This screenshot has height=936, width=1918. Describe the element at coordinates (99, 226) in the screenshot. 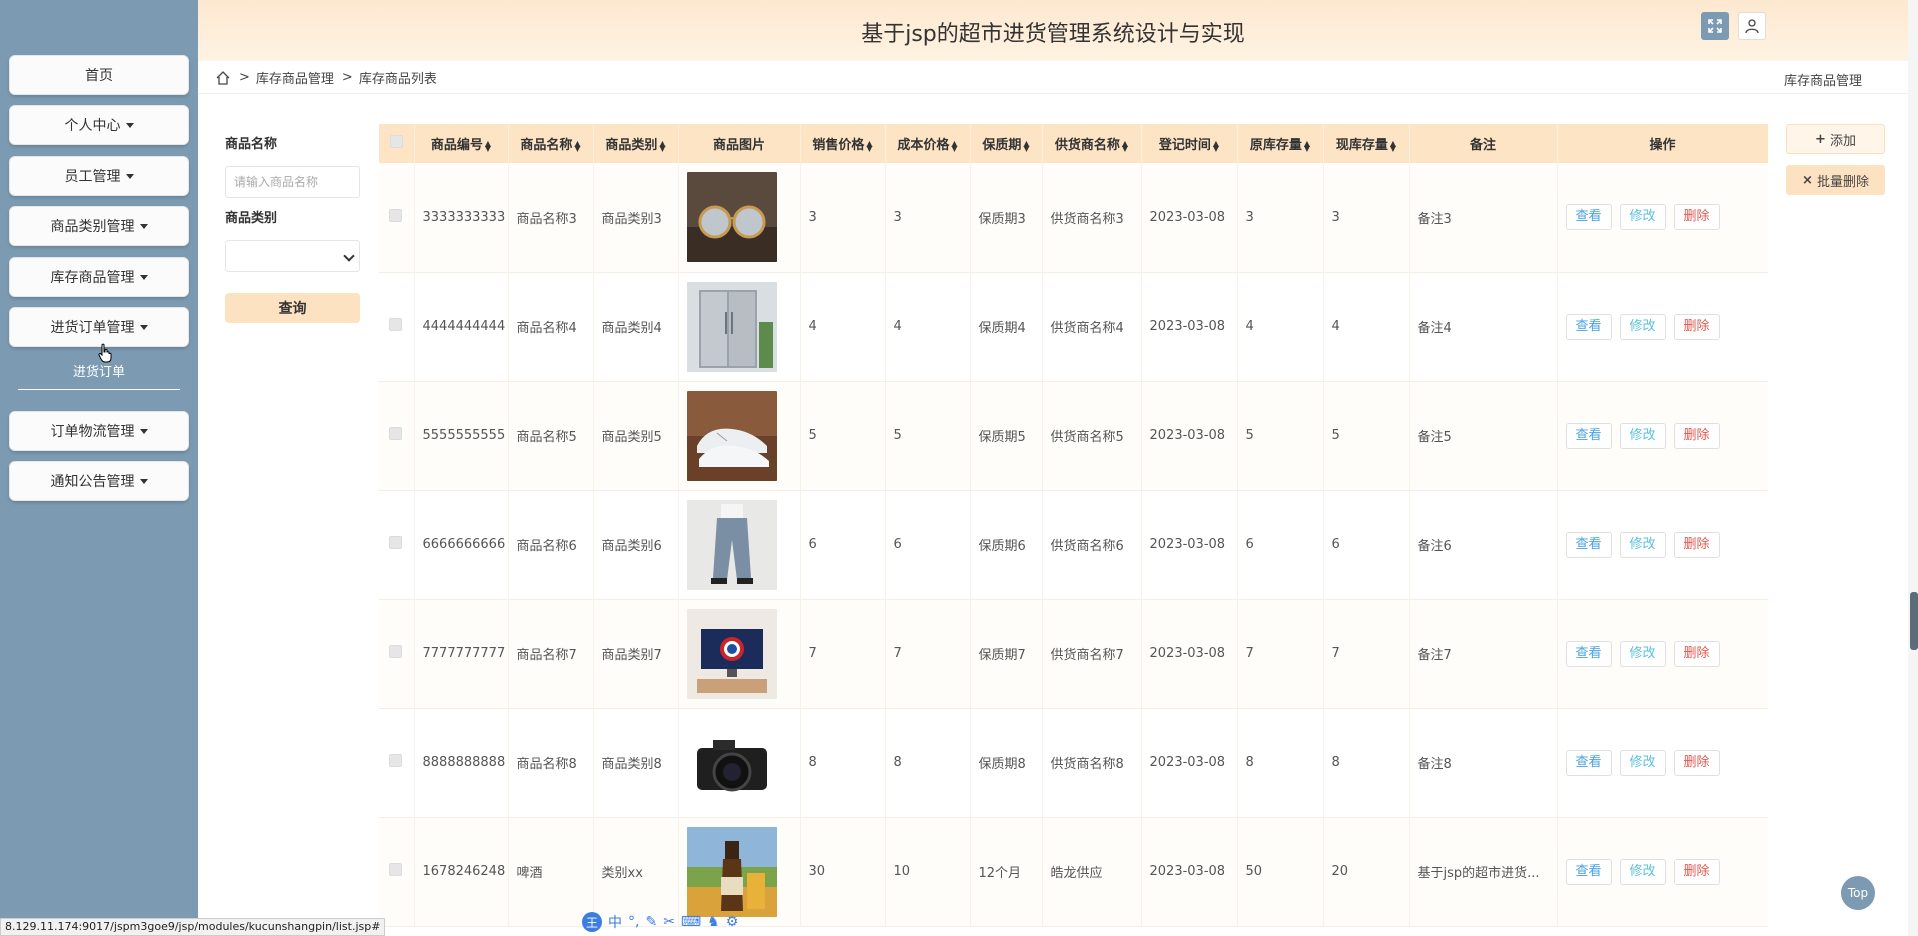

I see `nav-category: 商品类别管理` at that location.